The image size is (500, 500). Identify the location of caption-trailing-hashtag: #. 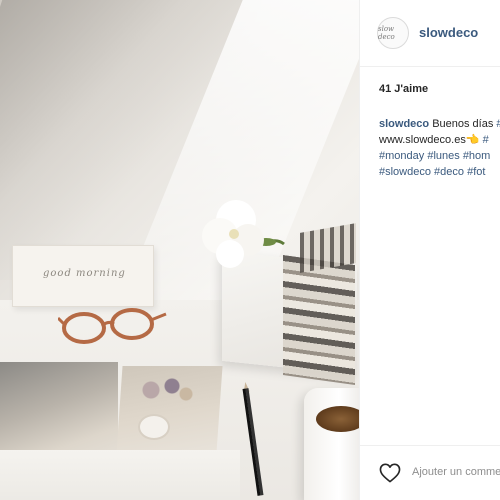
(498, 124).